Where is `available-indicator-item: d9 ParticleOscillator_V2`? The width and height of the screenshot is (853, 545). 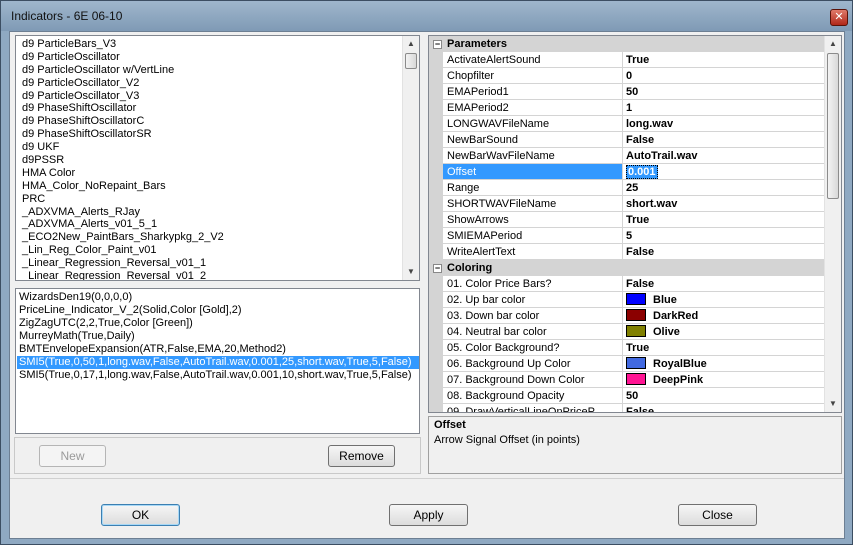
available-indicator-item: d9 ParticleOscillator_V2 is located at coordinates (212, 83).